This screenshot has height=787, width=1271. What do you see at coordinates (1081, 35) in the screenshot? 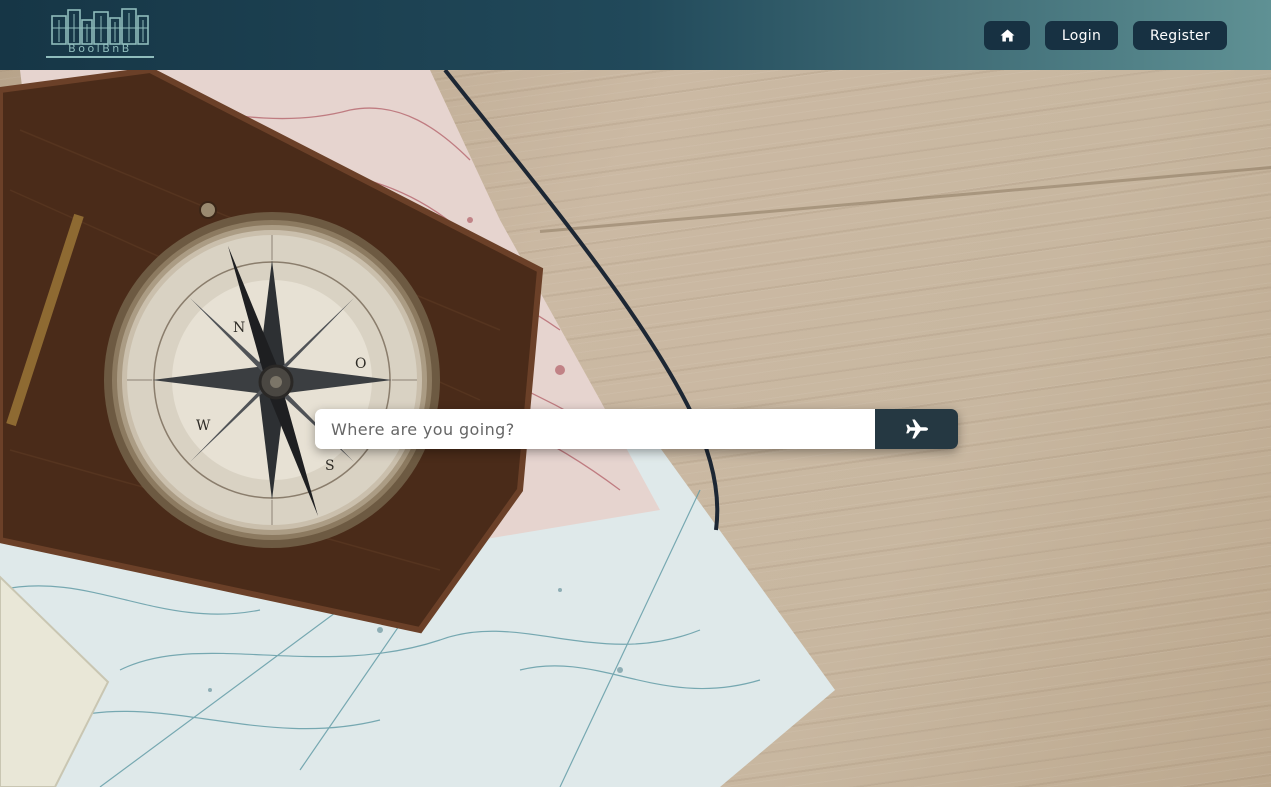
I see `login-button: Login` at bounding box center [1081, 35].